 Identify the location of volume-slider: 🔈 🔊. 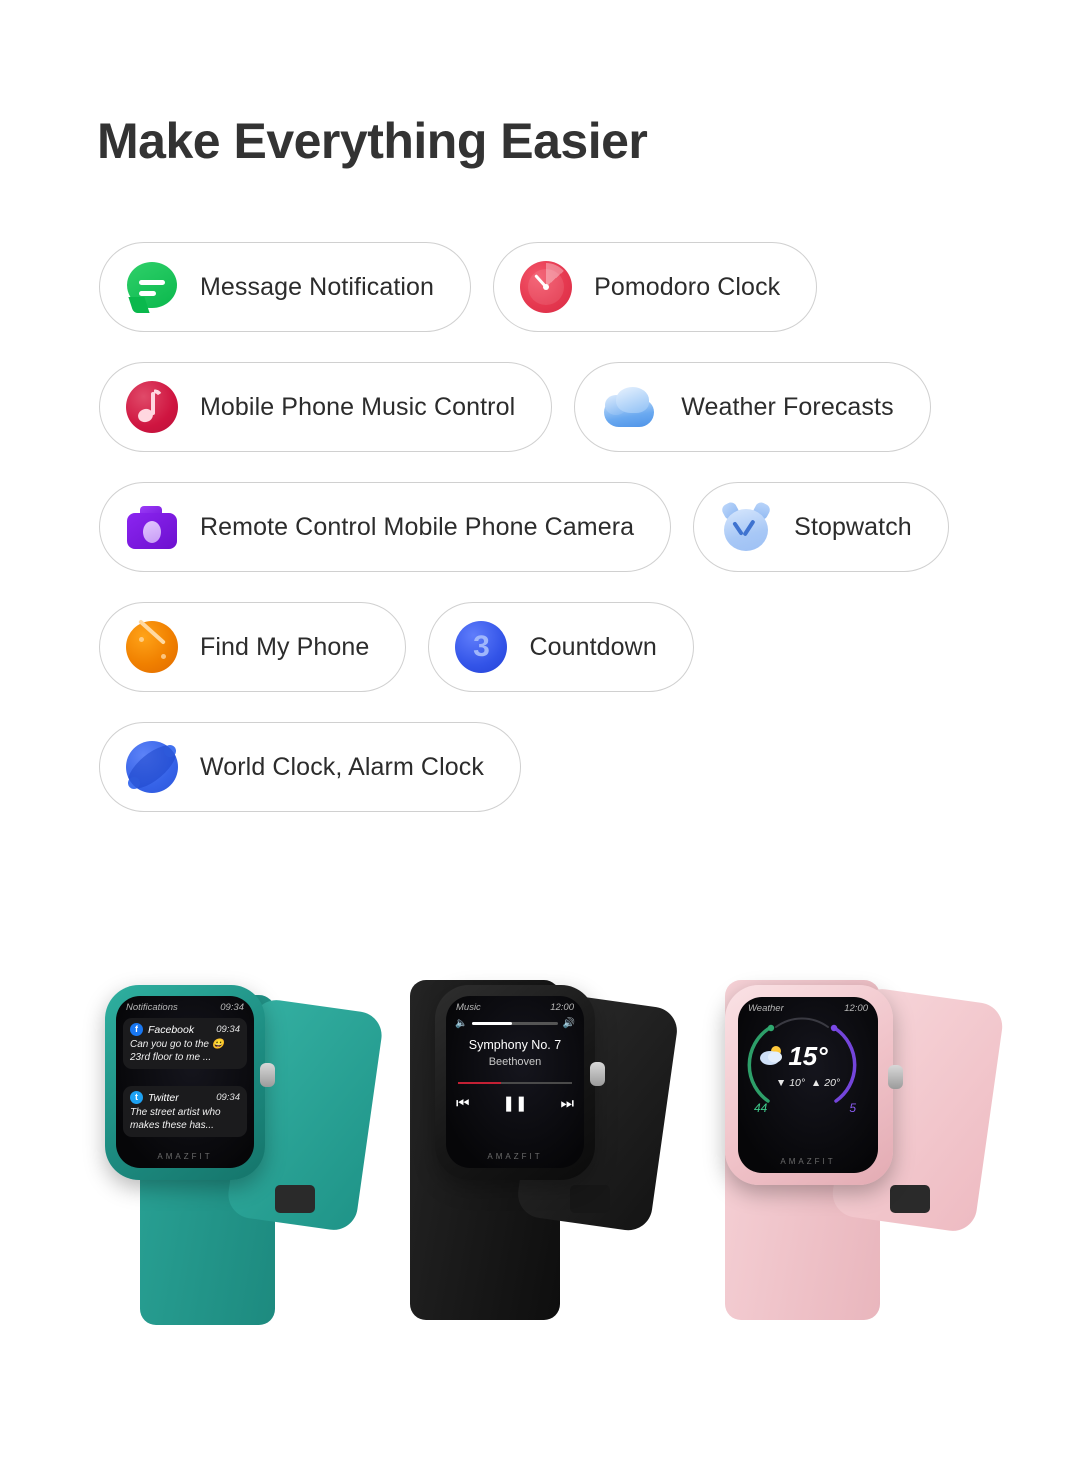
(515, 1023).